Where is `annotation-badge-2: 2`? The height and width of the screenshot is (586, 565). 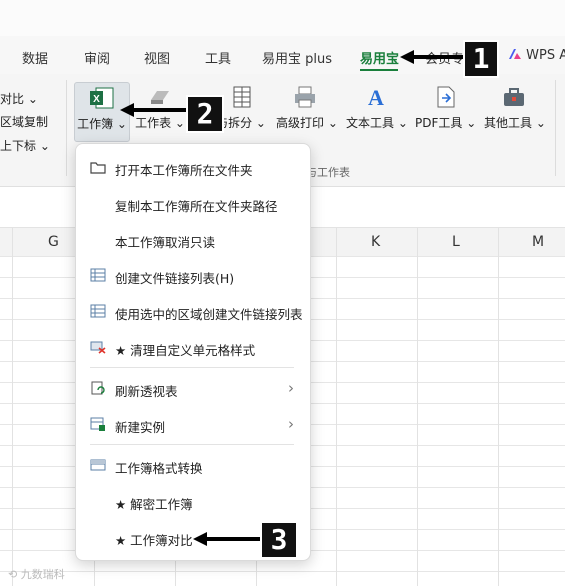
annotation-badge-2: 2 is located at coordinates (205, 114).